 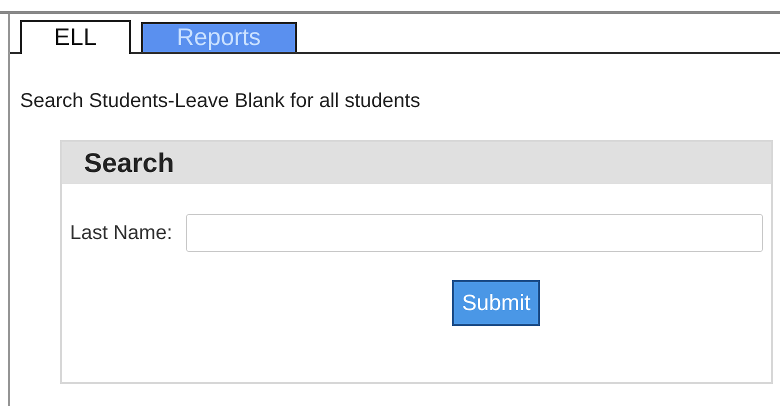 I want to click on field-label: Last Name:, so click(x=121, y=233).